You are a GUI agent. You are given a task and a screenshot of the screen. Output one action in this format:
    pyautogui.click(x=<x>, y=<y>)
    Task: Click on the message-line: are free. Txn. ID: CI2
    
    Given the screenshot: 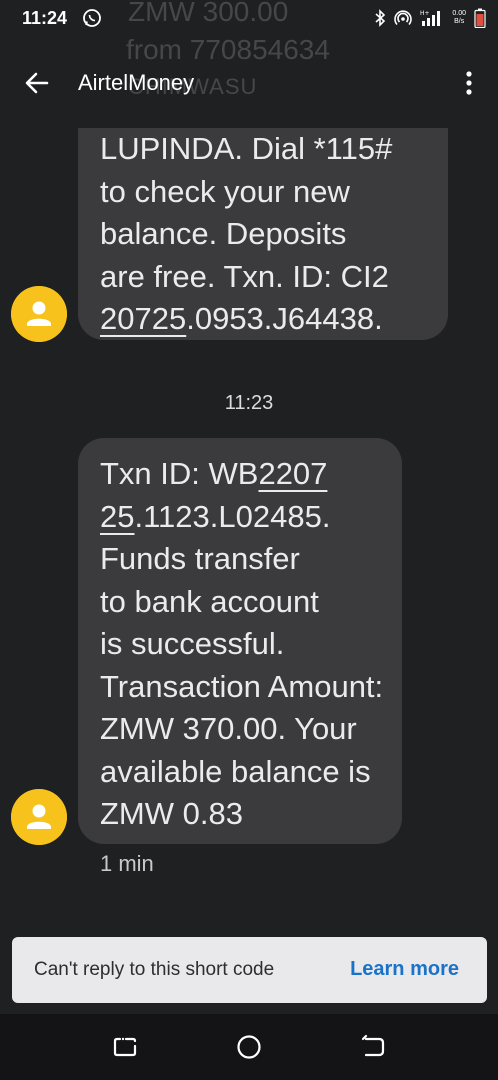 What is the action you would take?
    pyautogui.click(x=262, y=277)
    